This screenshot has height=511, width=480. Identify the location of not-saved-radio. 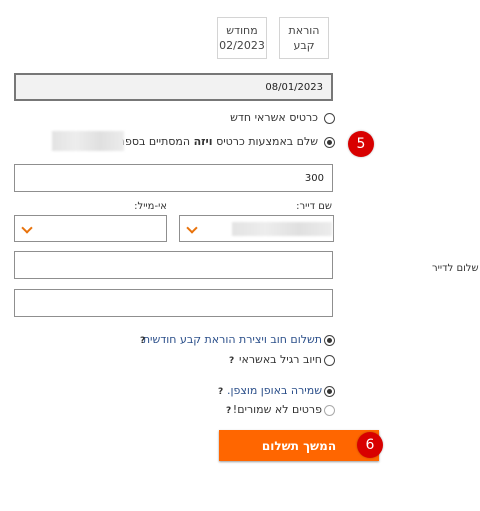
(329, 410).